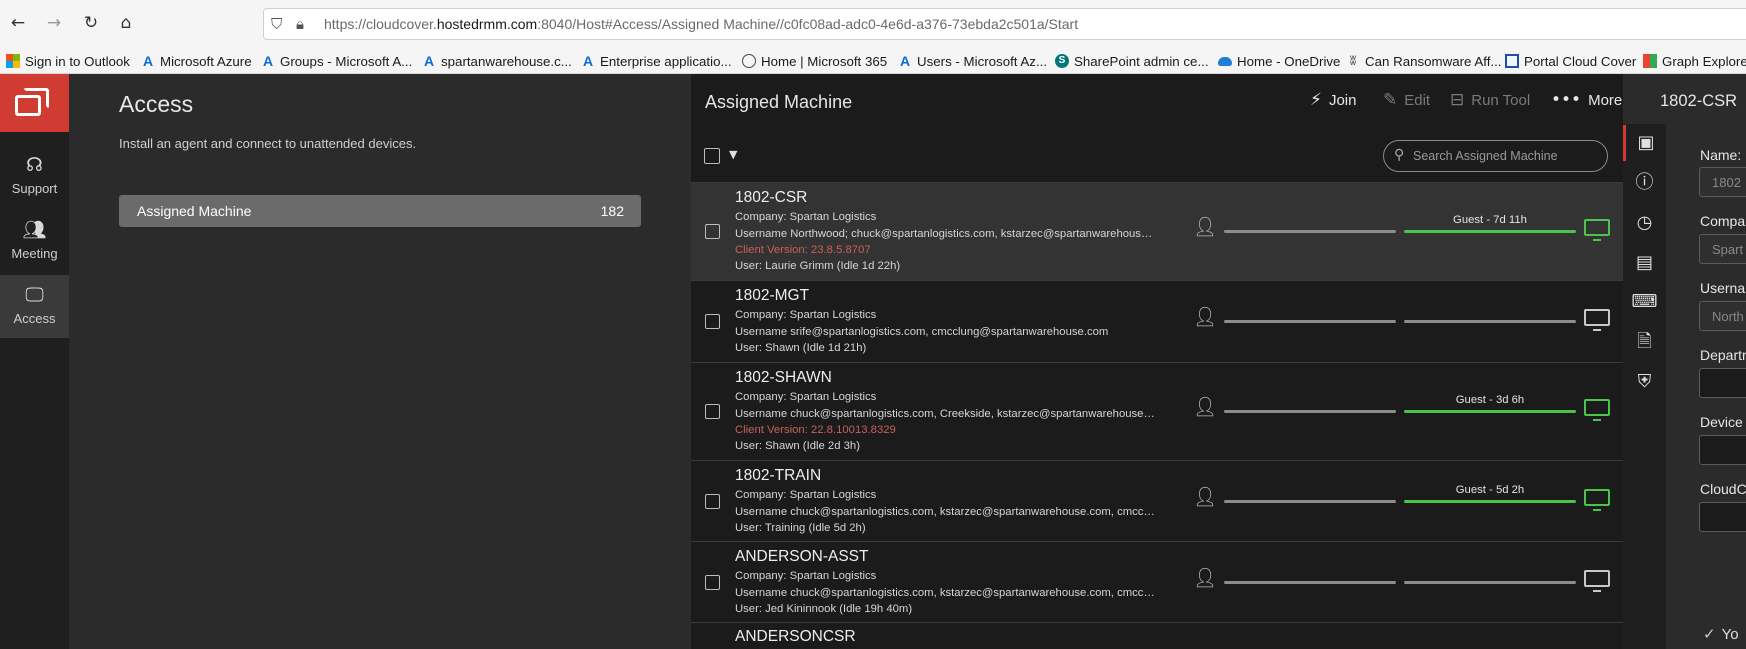  What do you see at coordinates (13, 61) in the screenshot?
I see `microsoft-icon` at bounding box center [13, 61].